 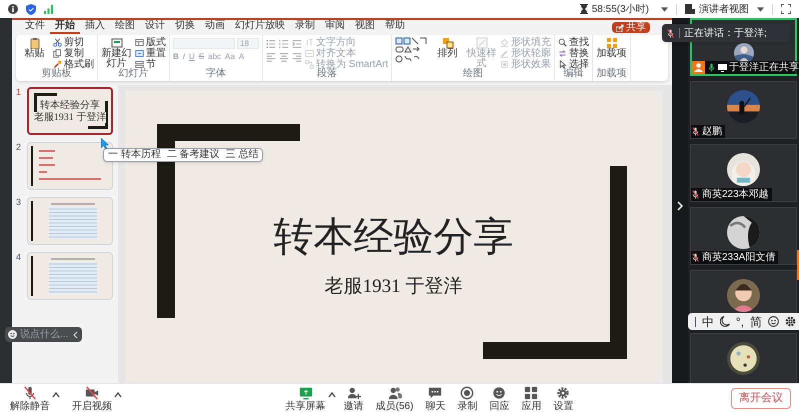 What do you see at coordinates (48, 9) in the screenshot?
I see `signal-icon` at bounding box center [48, 9].